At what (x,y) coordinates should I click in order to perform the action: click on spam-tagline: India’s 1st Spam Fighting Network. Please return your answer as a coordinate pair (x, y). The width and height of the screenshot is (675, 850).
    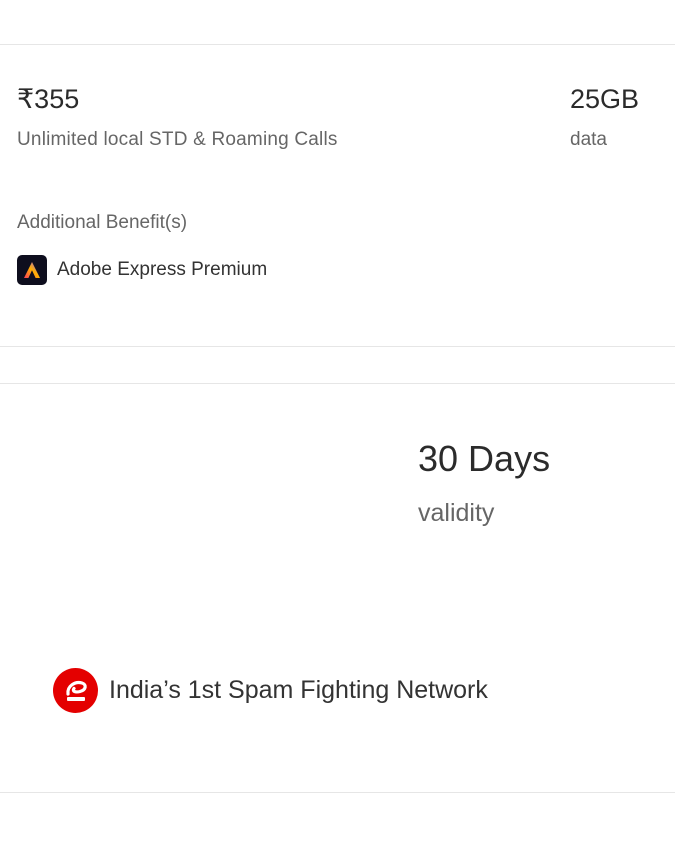
    Looking at the image, I should click on (298, 690).